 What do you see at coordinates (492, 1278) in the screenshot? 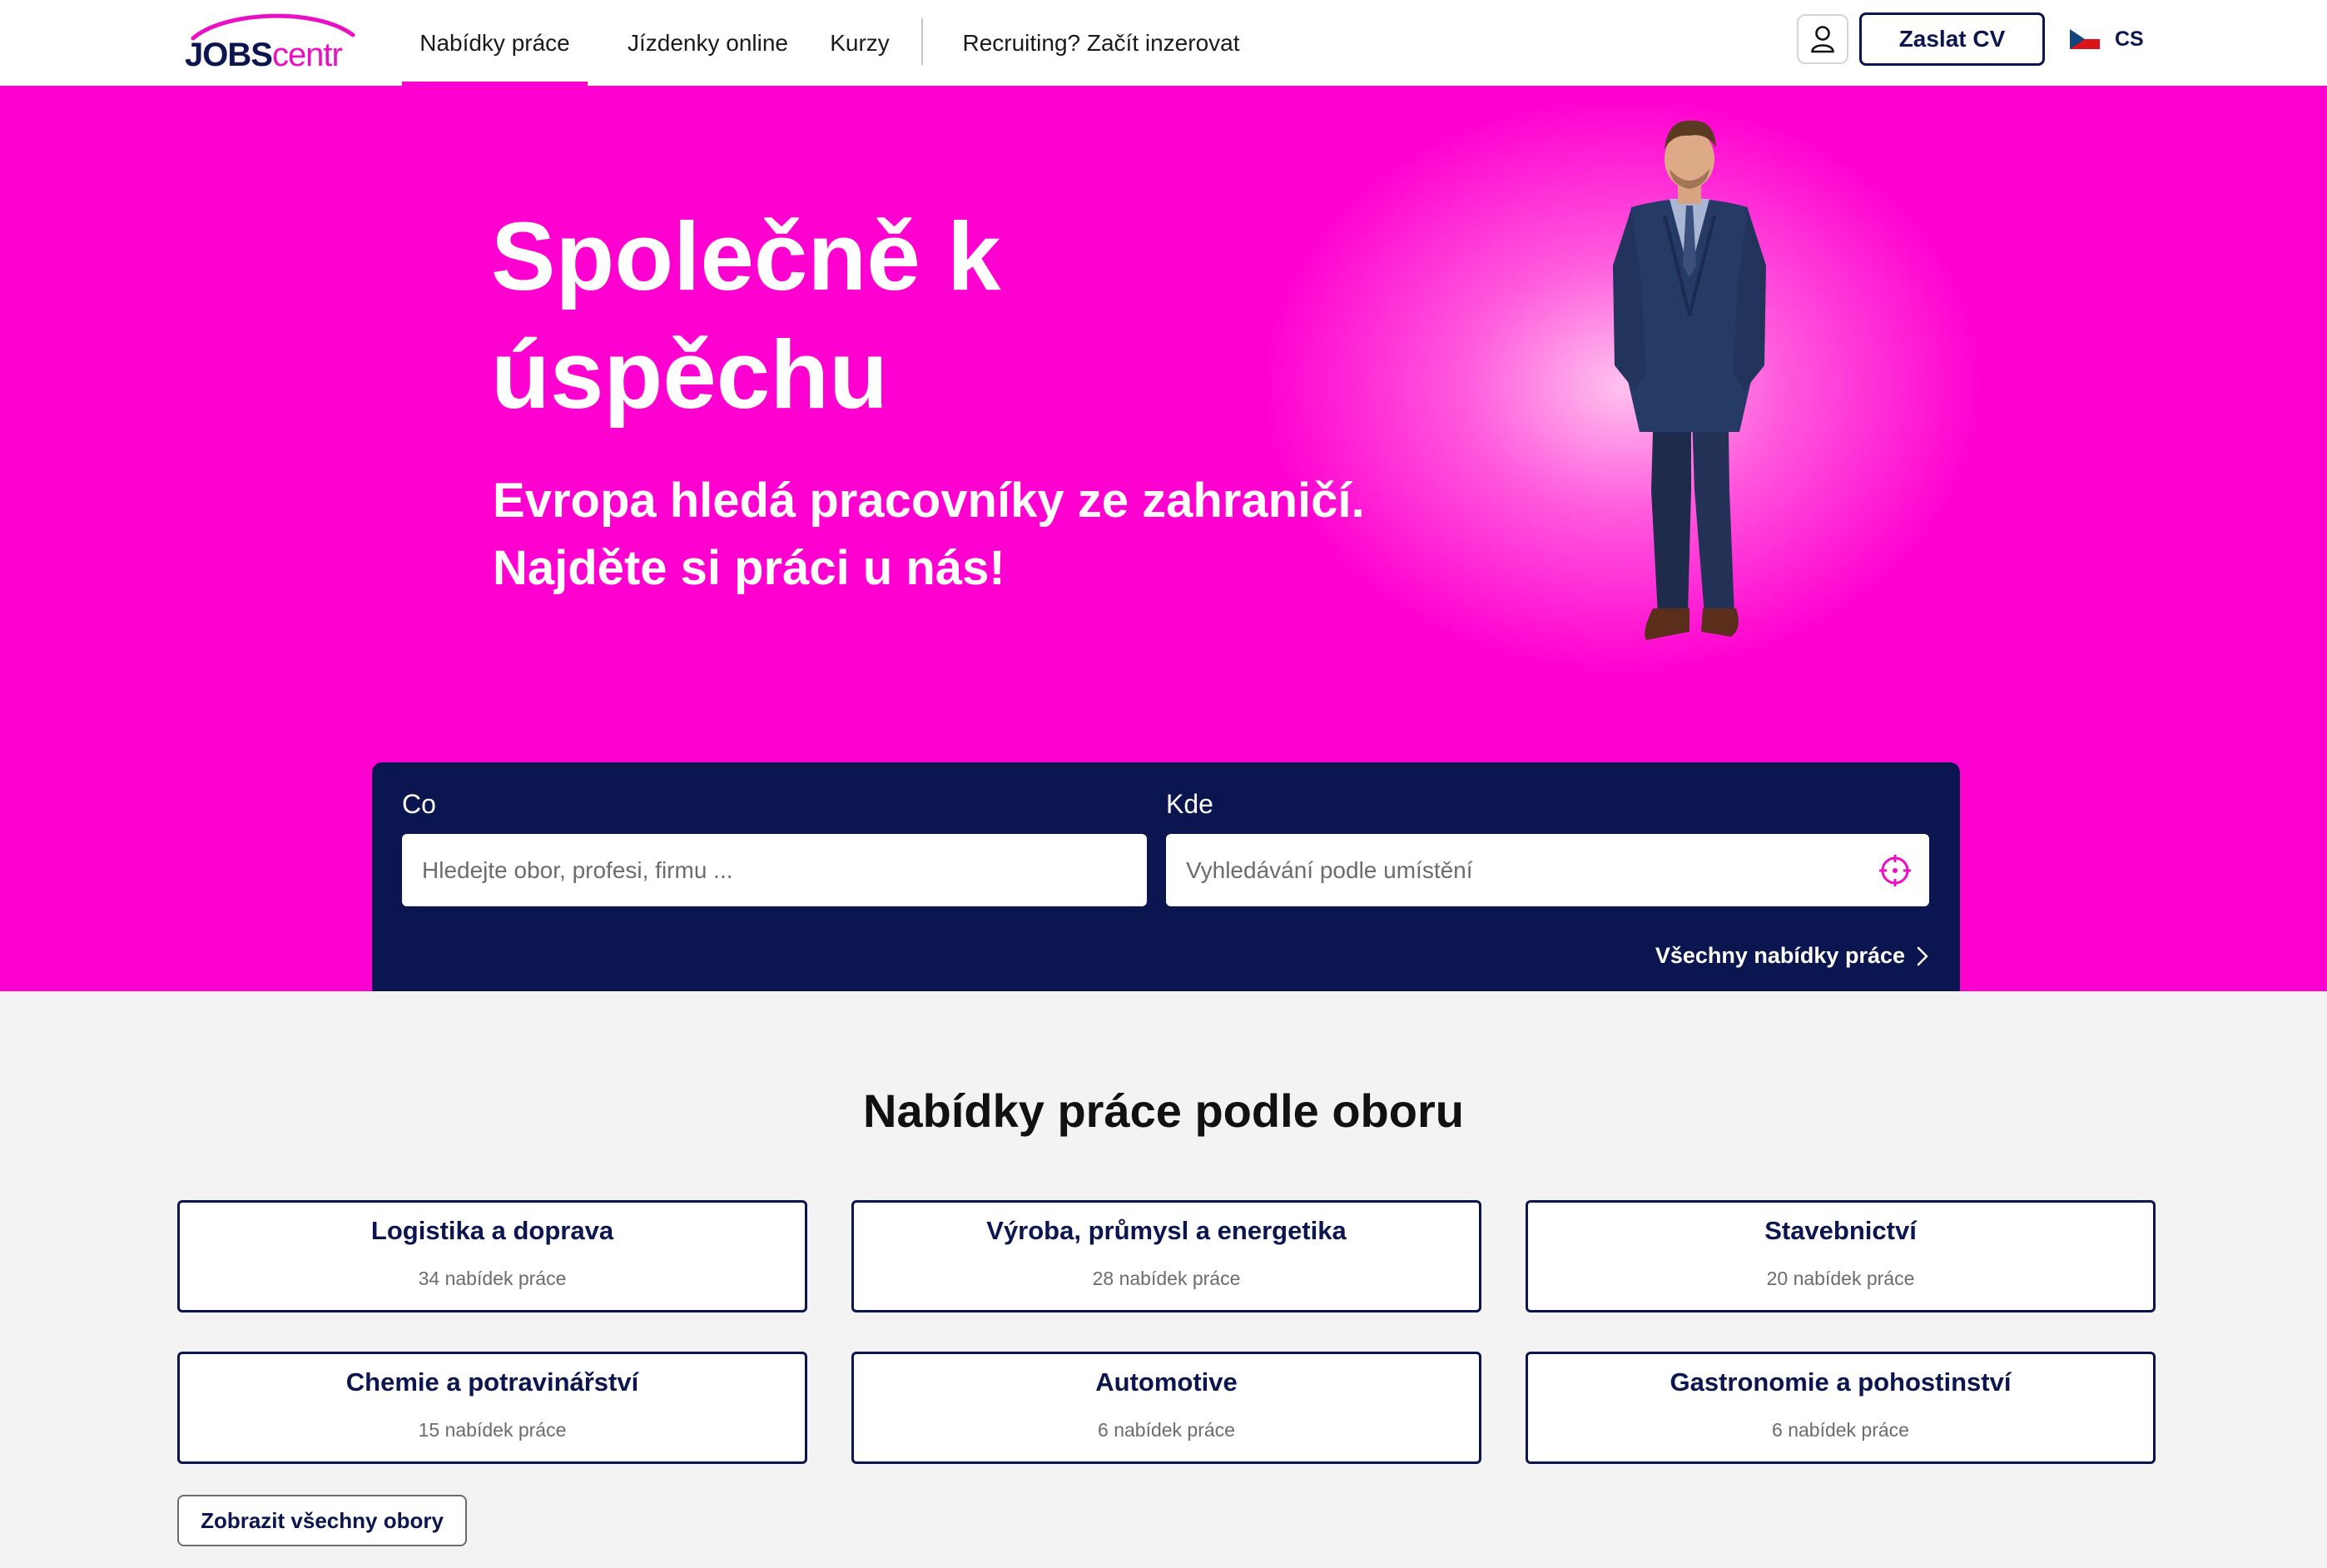
I see `category-count: 34 nabídek práce` at bounding box center [492, 1278].